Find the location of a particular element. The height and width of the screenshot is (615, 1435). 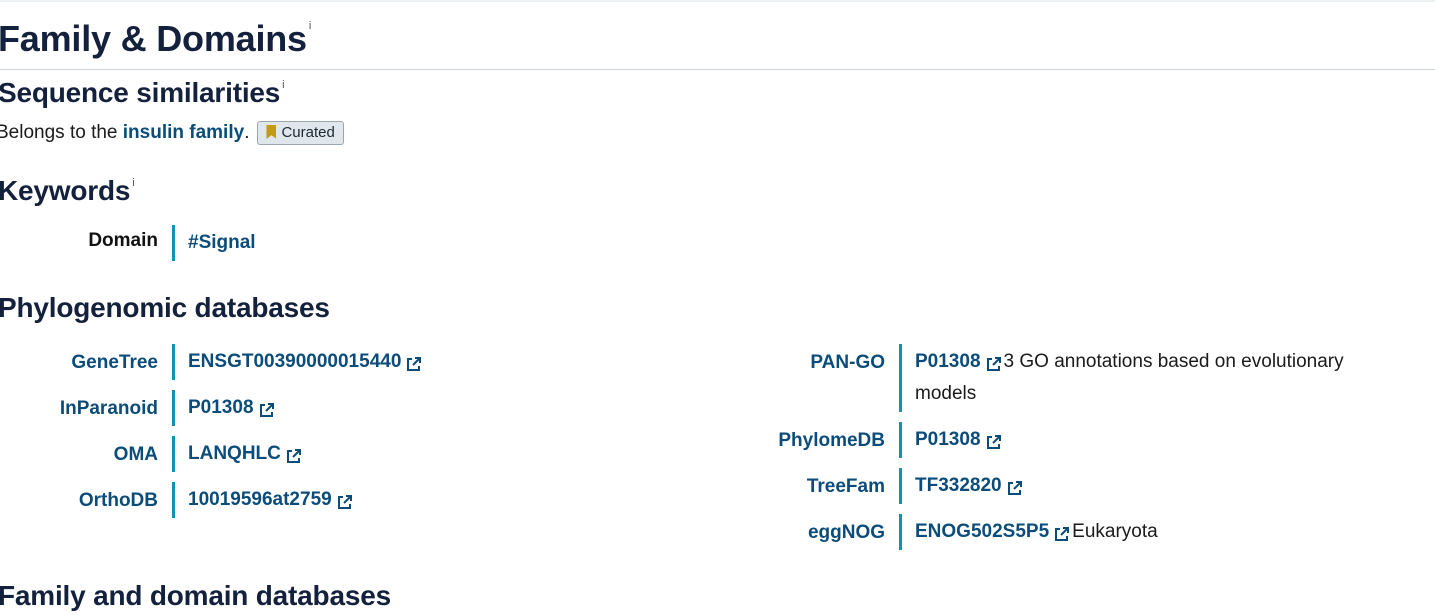

db-value: TF332820 is located at coordinates (960, 486).